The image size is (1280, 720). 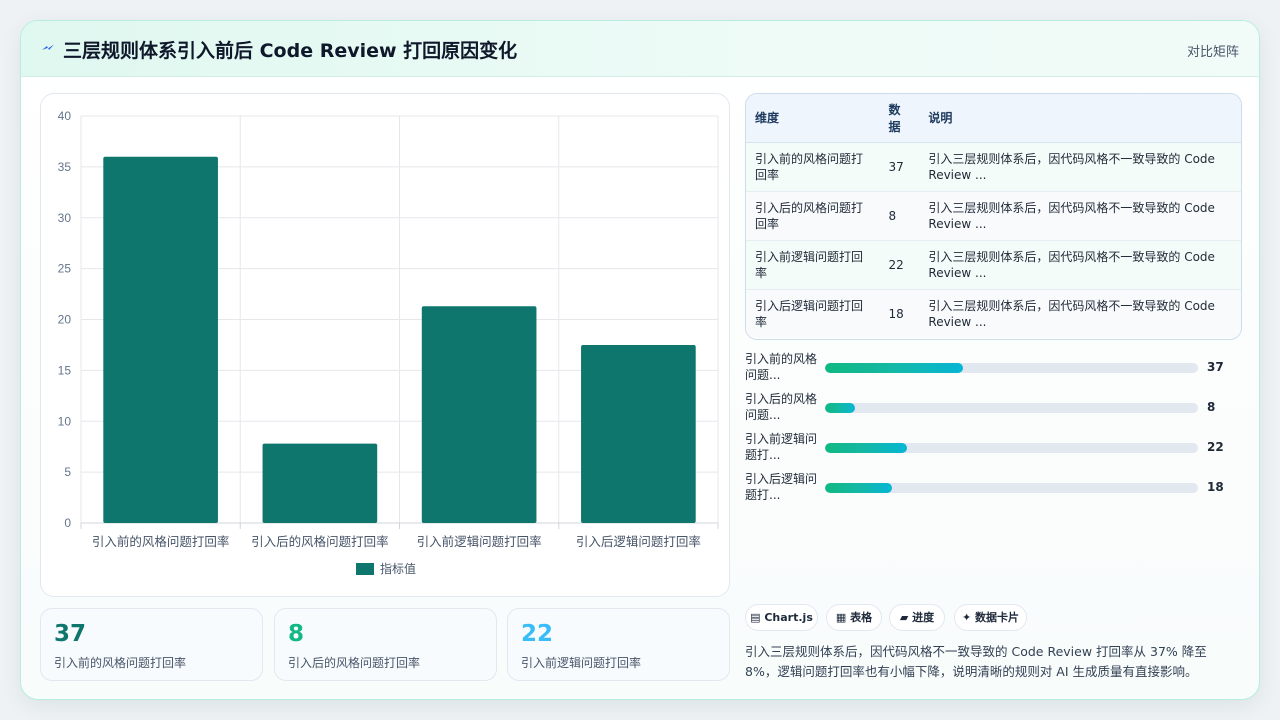 What do you see at coordinates (997, 617) in the screenshot?
I see `pill-label: 数据卡片` at bounding box center [997, 617].